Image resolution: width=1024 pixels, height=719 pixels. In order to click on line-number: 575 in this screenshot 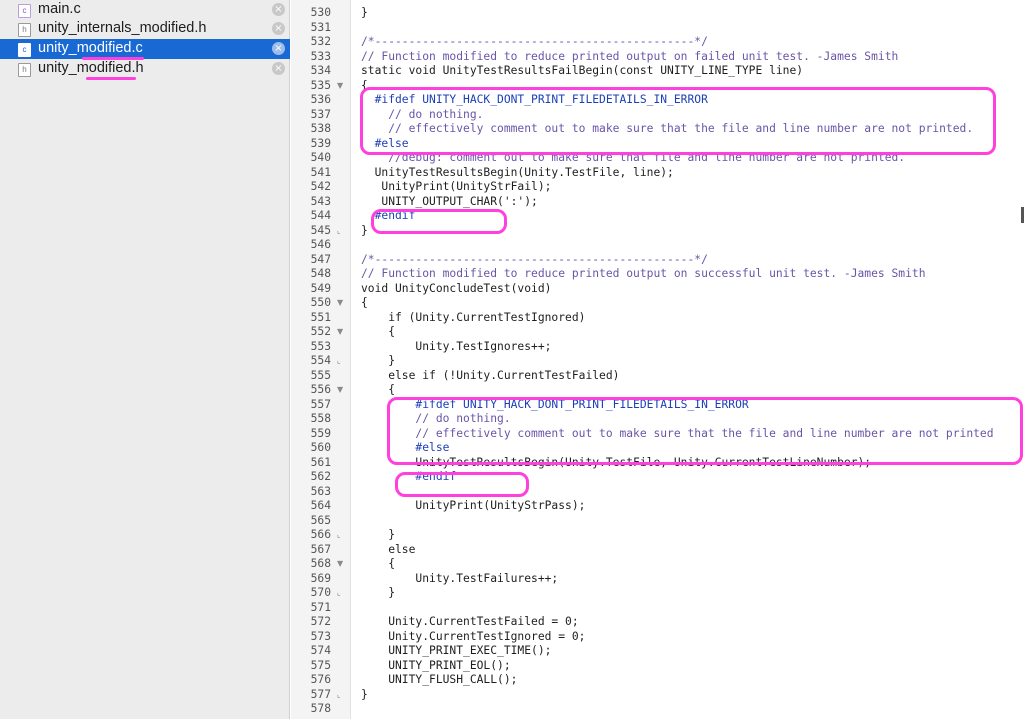, I will do `click(320, 665)`.